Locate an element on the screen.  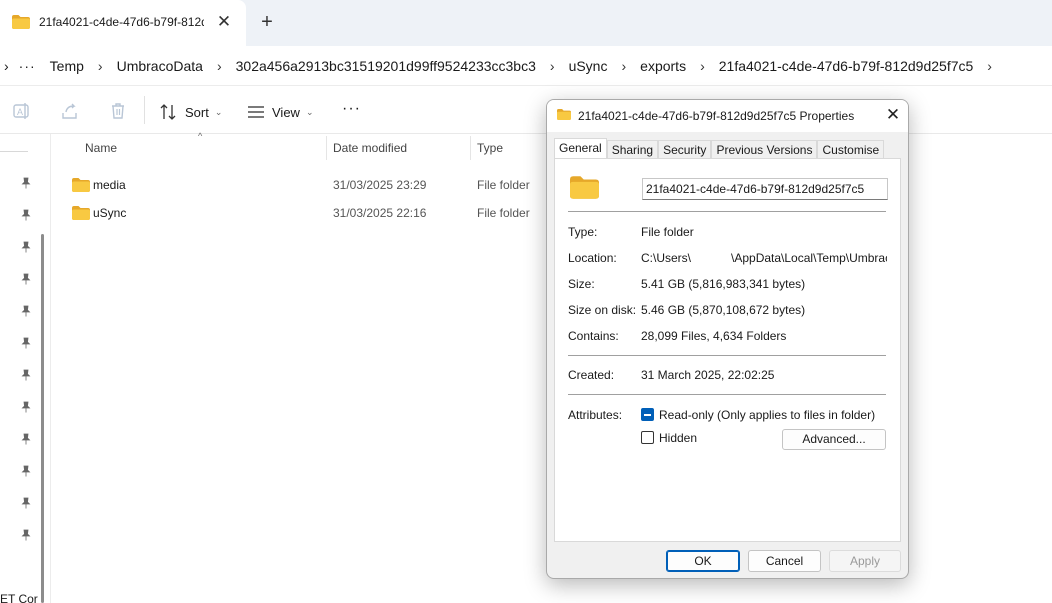
breadcrumb-item-exports: exports is located at coordinates (663, 66).